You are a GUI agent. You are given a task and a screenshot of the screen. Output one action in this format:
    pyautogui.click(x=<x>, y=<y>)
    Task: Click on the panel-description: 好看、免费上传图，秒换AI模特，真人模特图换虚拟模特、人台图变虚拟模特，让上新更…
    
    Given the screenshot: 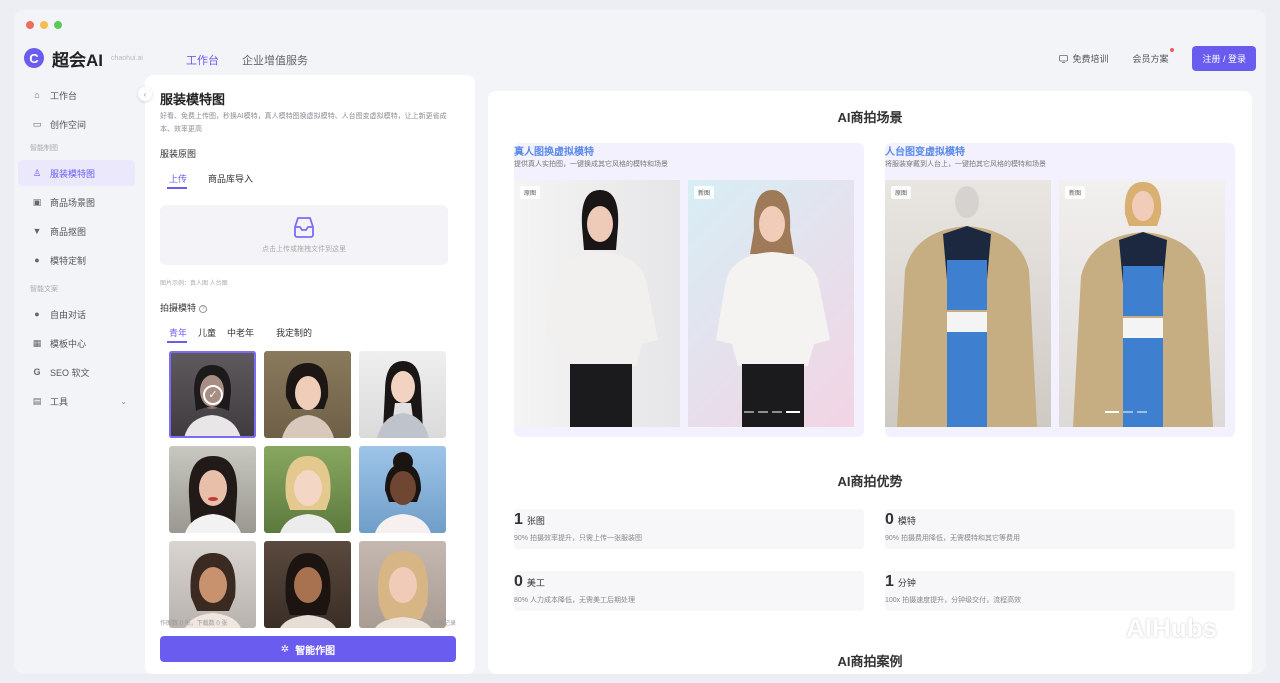 What is the action you would take?
    pyautogui.click(x=303, y=123)
    